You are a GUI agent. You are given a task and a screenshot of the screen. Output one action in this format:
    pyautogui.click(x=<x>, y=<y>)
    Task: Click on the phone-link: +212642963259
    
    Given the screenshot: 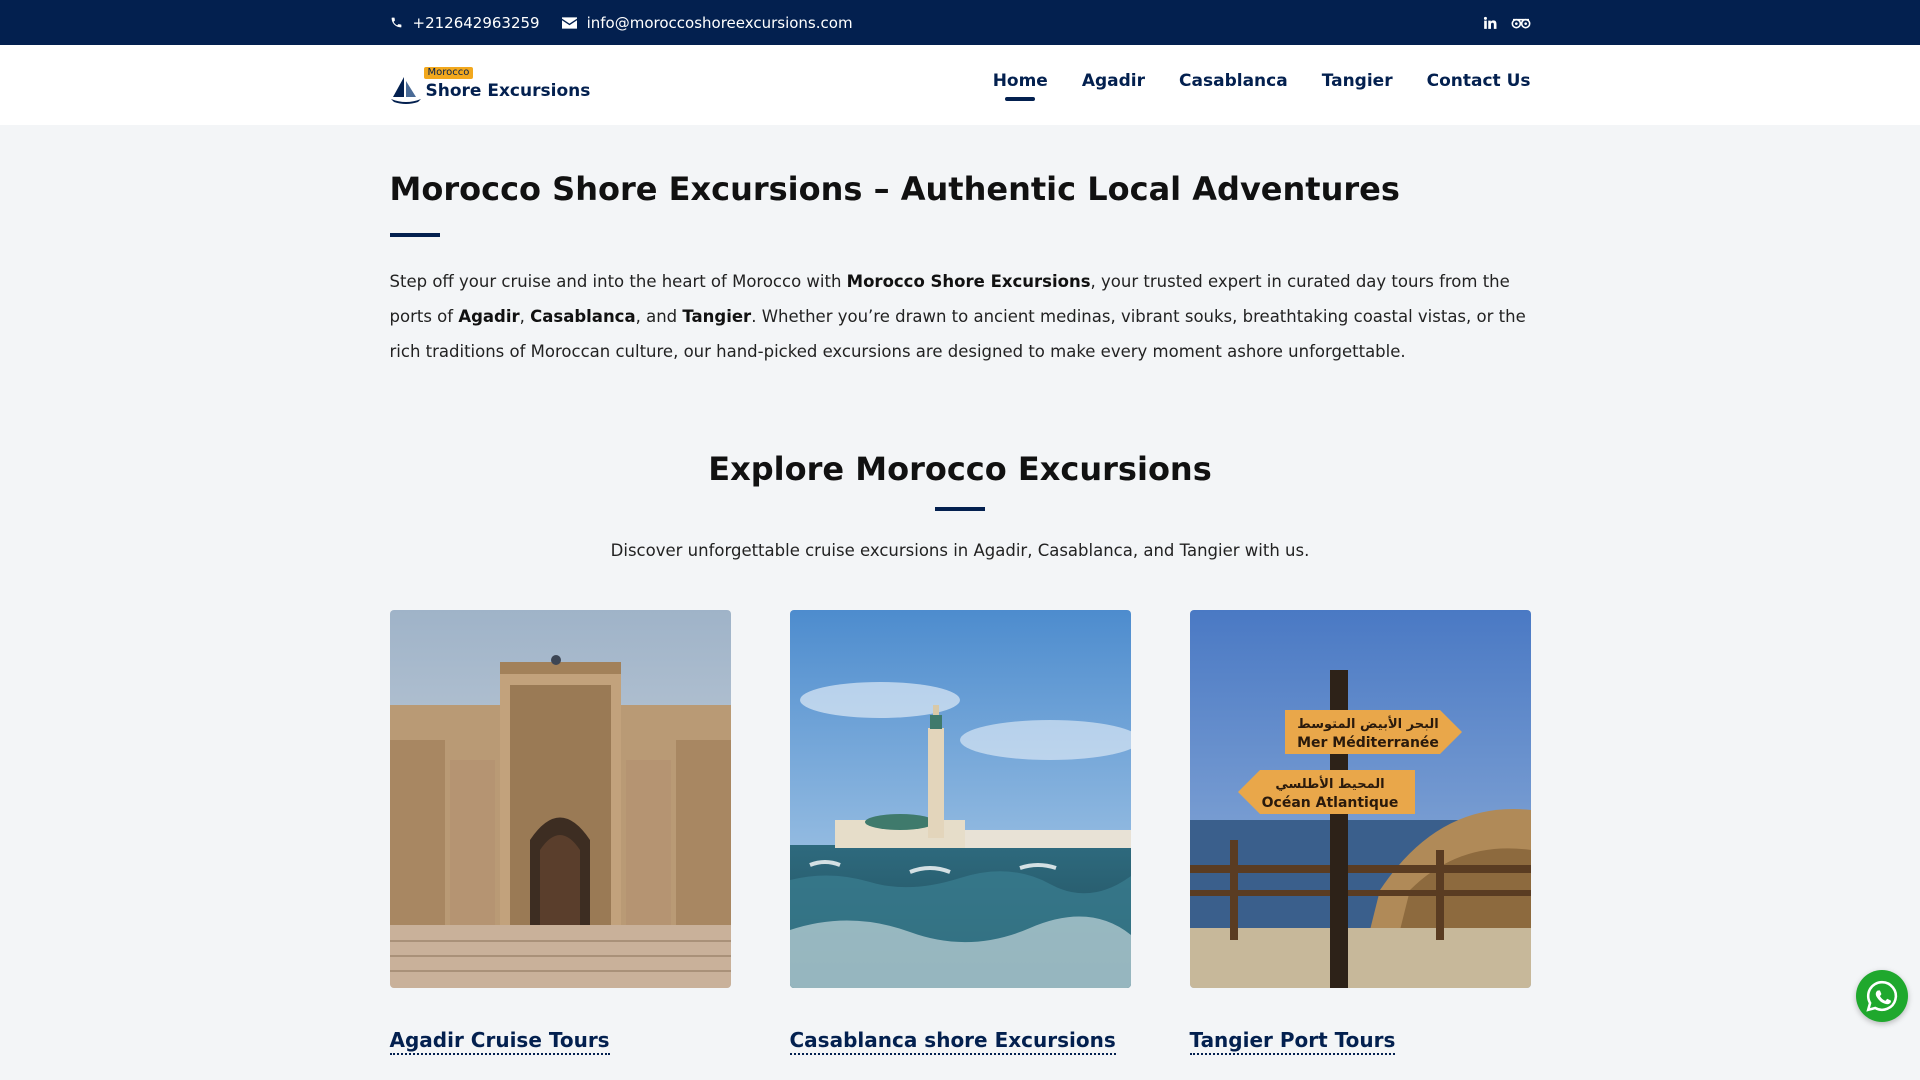 What is the action you would take?
    pyautogui.click(x=465, y=23)
    